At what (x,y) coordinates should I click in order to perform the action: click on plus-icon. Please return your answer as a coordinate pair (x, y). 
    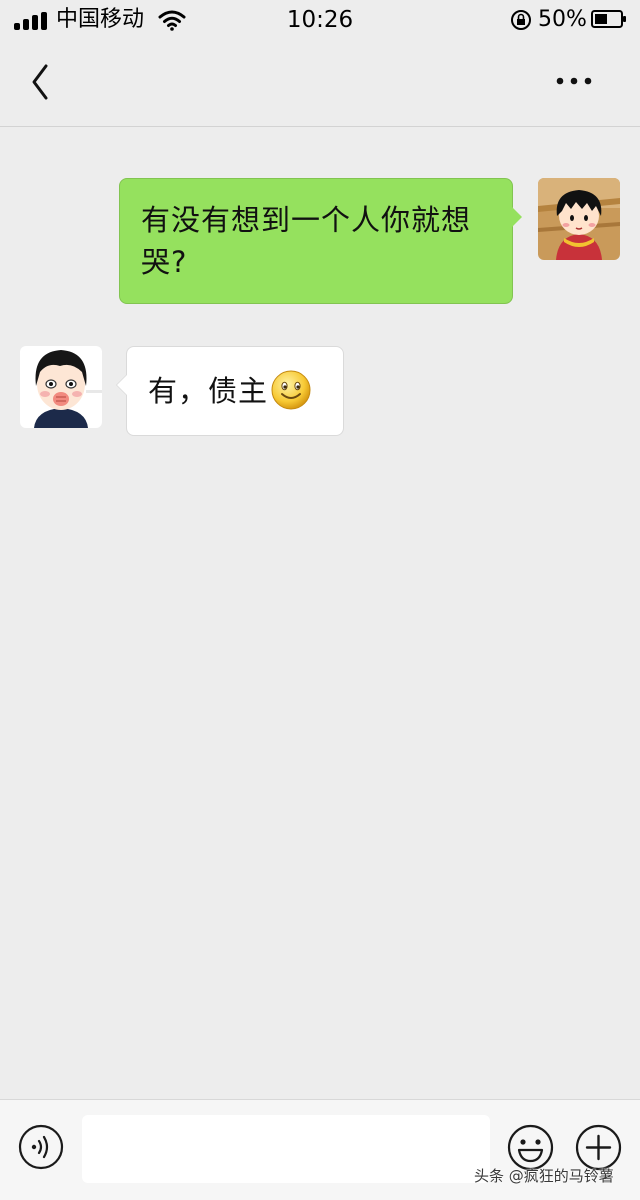
    Looking at the image, I should click on (598, 1147).